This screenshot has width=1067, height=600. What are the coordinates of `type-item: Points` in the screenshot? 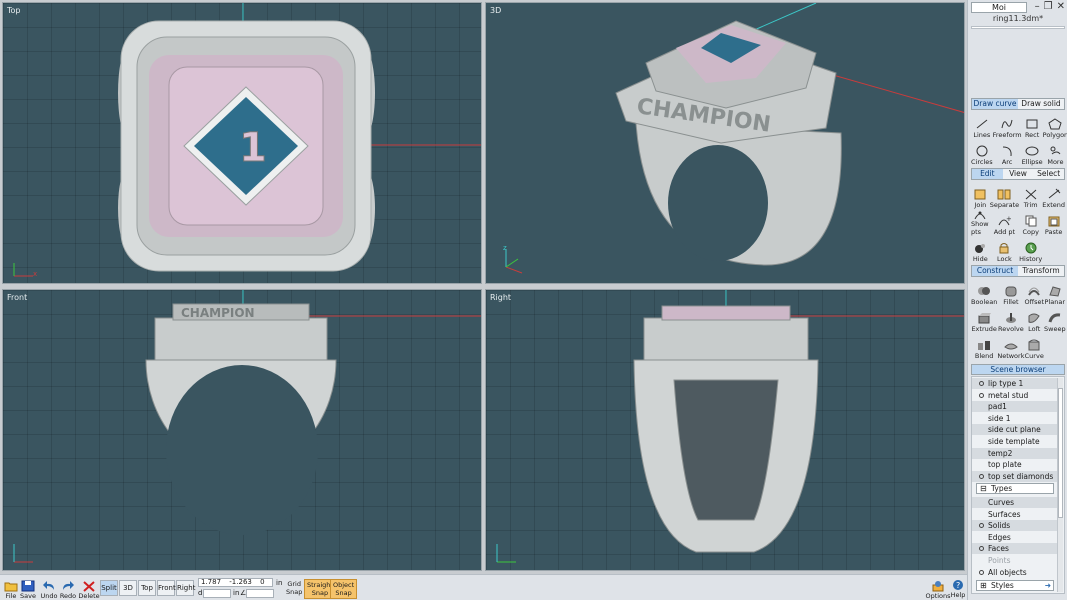 It's located at (1015, 560).